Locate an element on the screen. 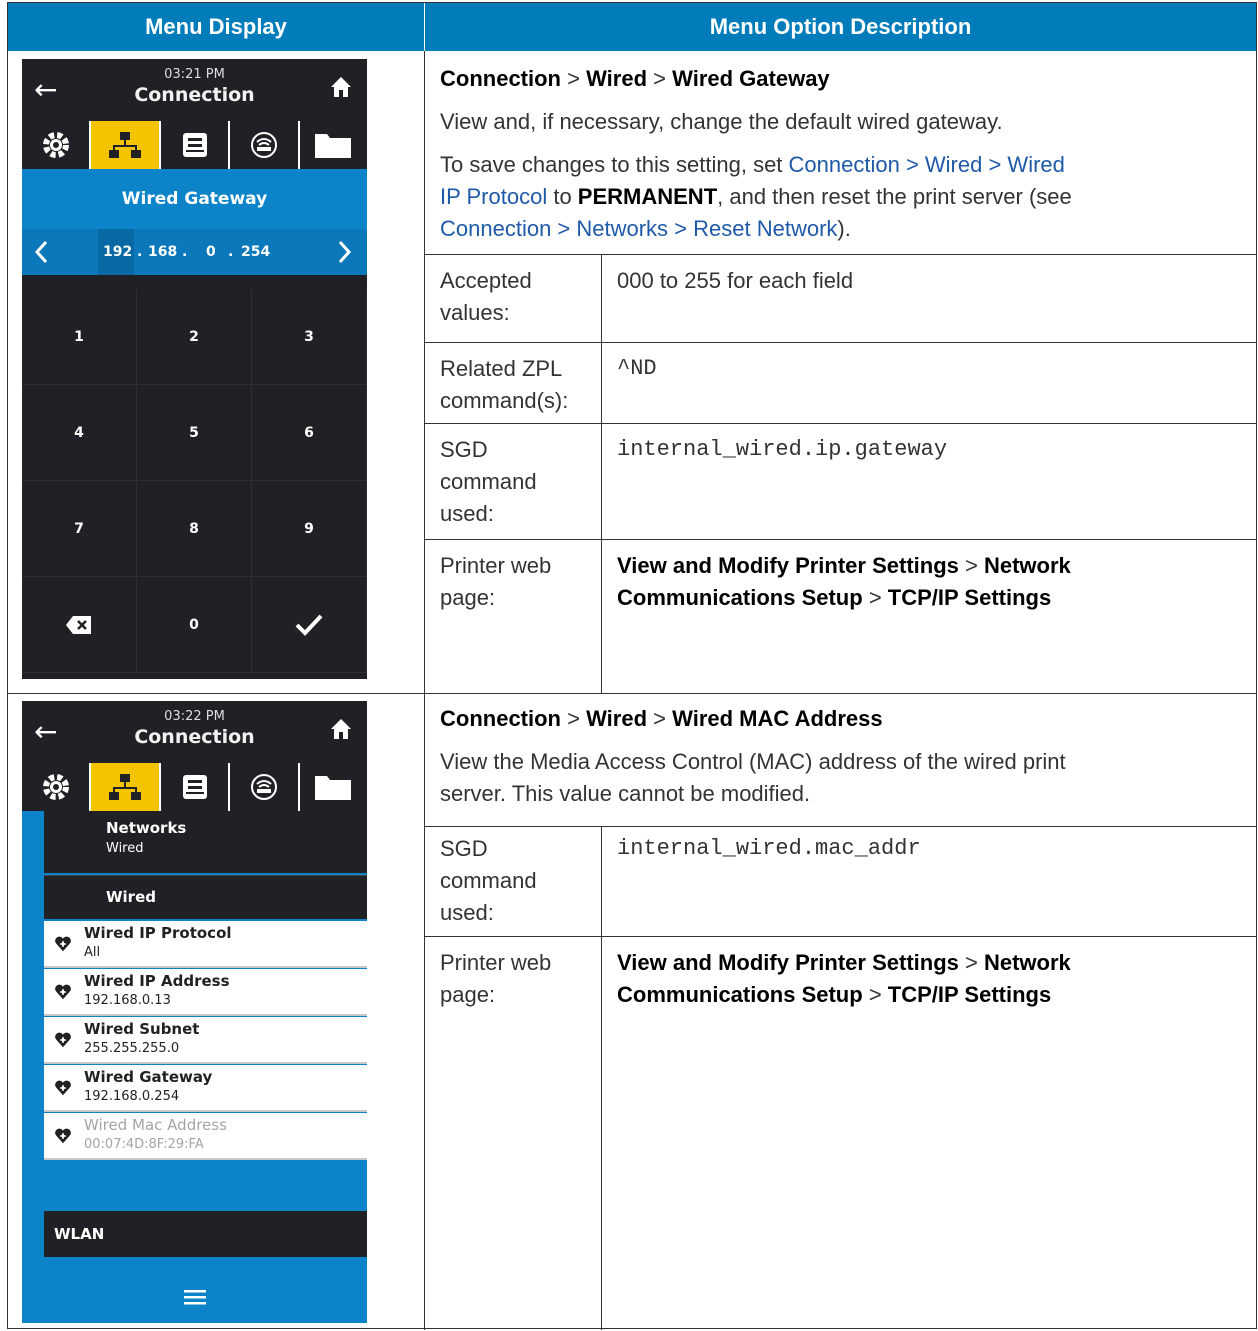 The width and height of the screenshot is (1258, 1331). ip-octet-3: 0 is located at coordinates (211, 252).